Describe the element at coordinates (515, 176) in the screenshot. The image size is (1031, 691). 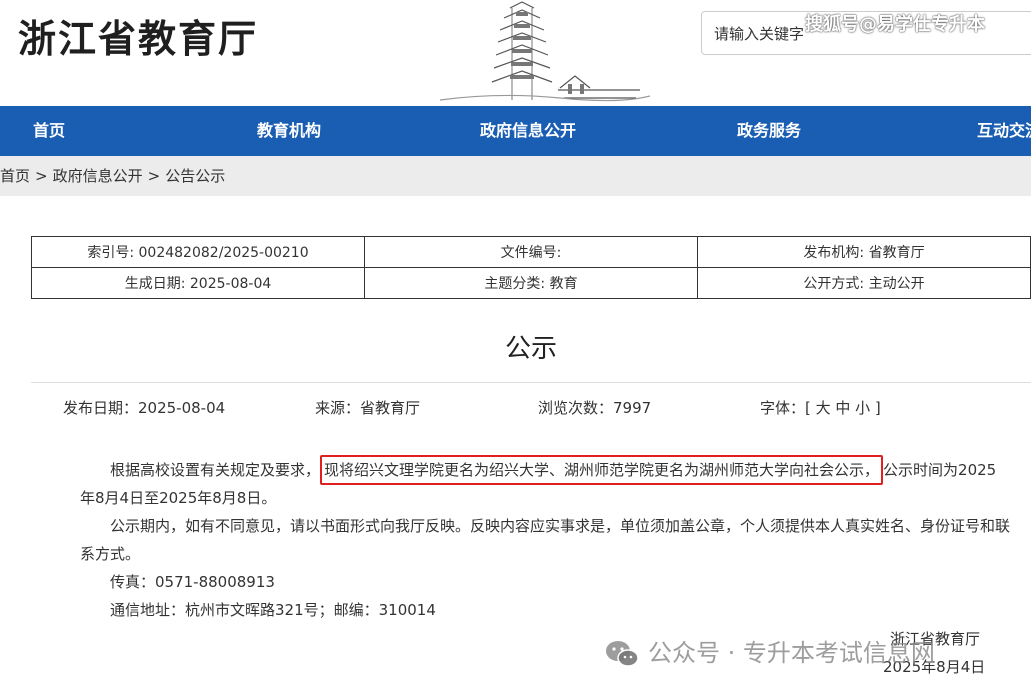
I see `breadcrumb-bar: 首页 > 政府信息公开 > 公告公示` at that location.